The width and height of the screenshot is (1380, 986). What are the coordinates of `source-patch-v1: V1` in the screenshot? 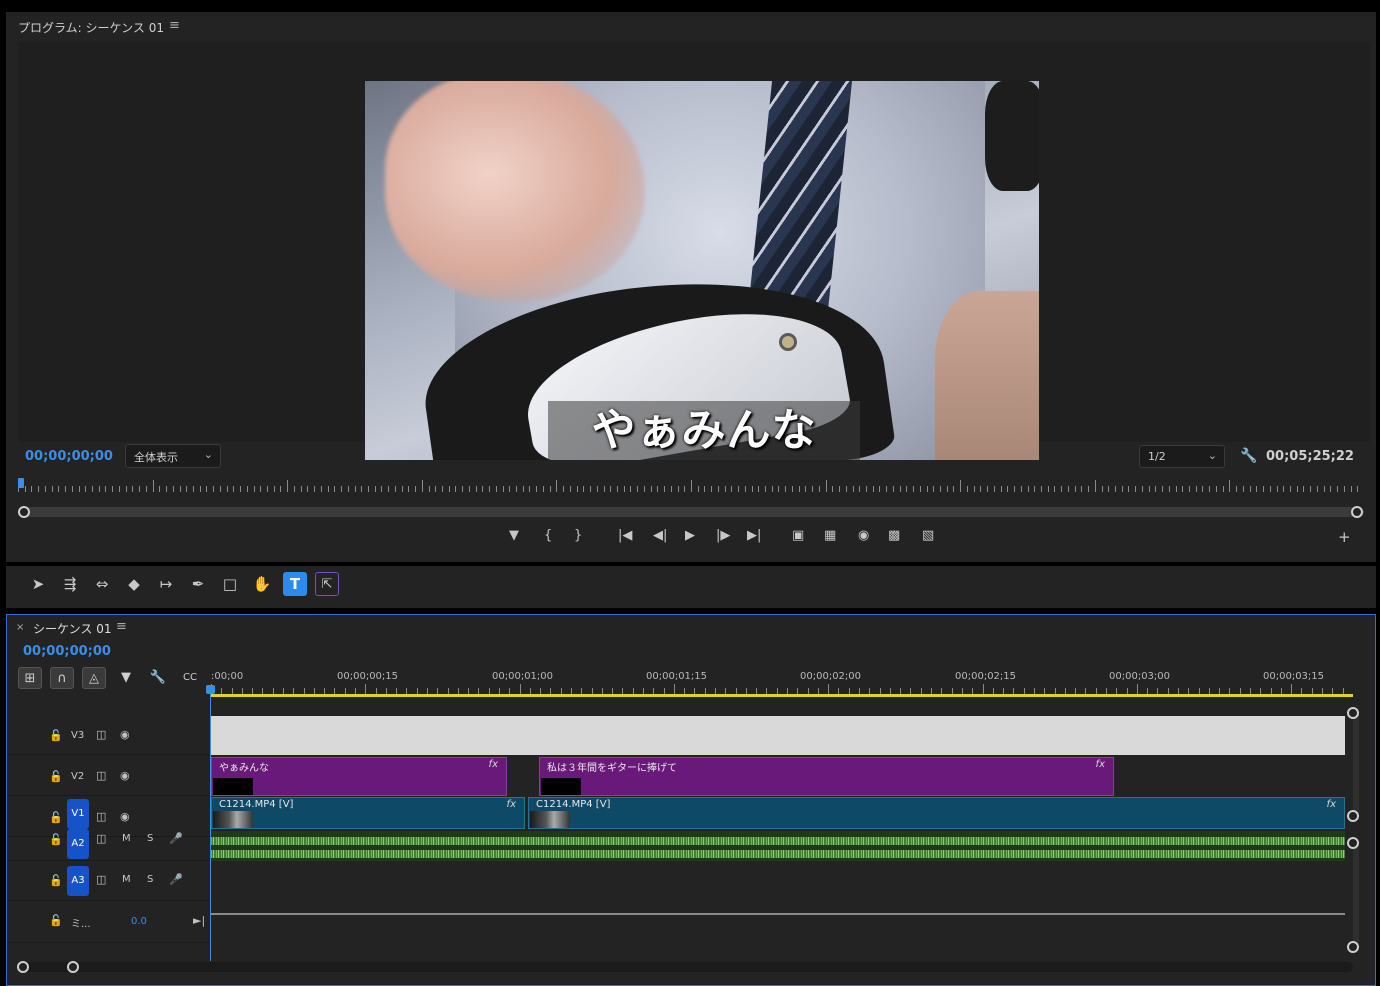 It's located at (78, 814).